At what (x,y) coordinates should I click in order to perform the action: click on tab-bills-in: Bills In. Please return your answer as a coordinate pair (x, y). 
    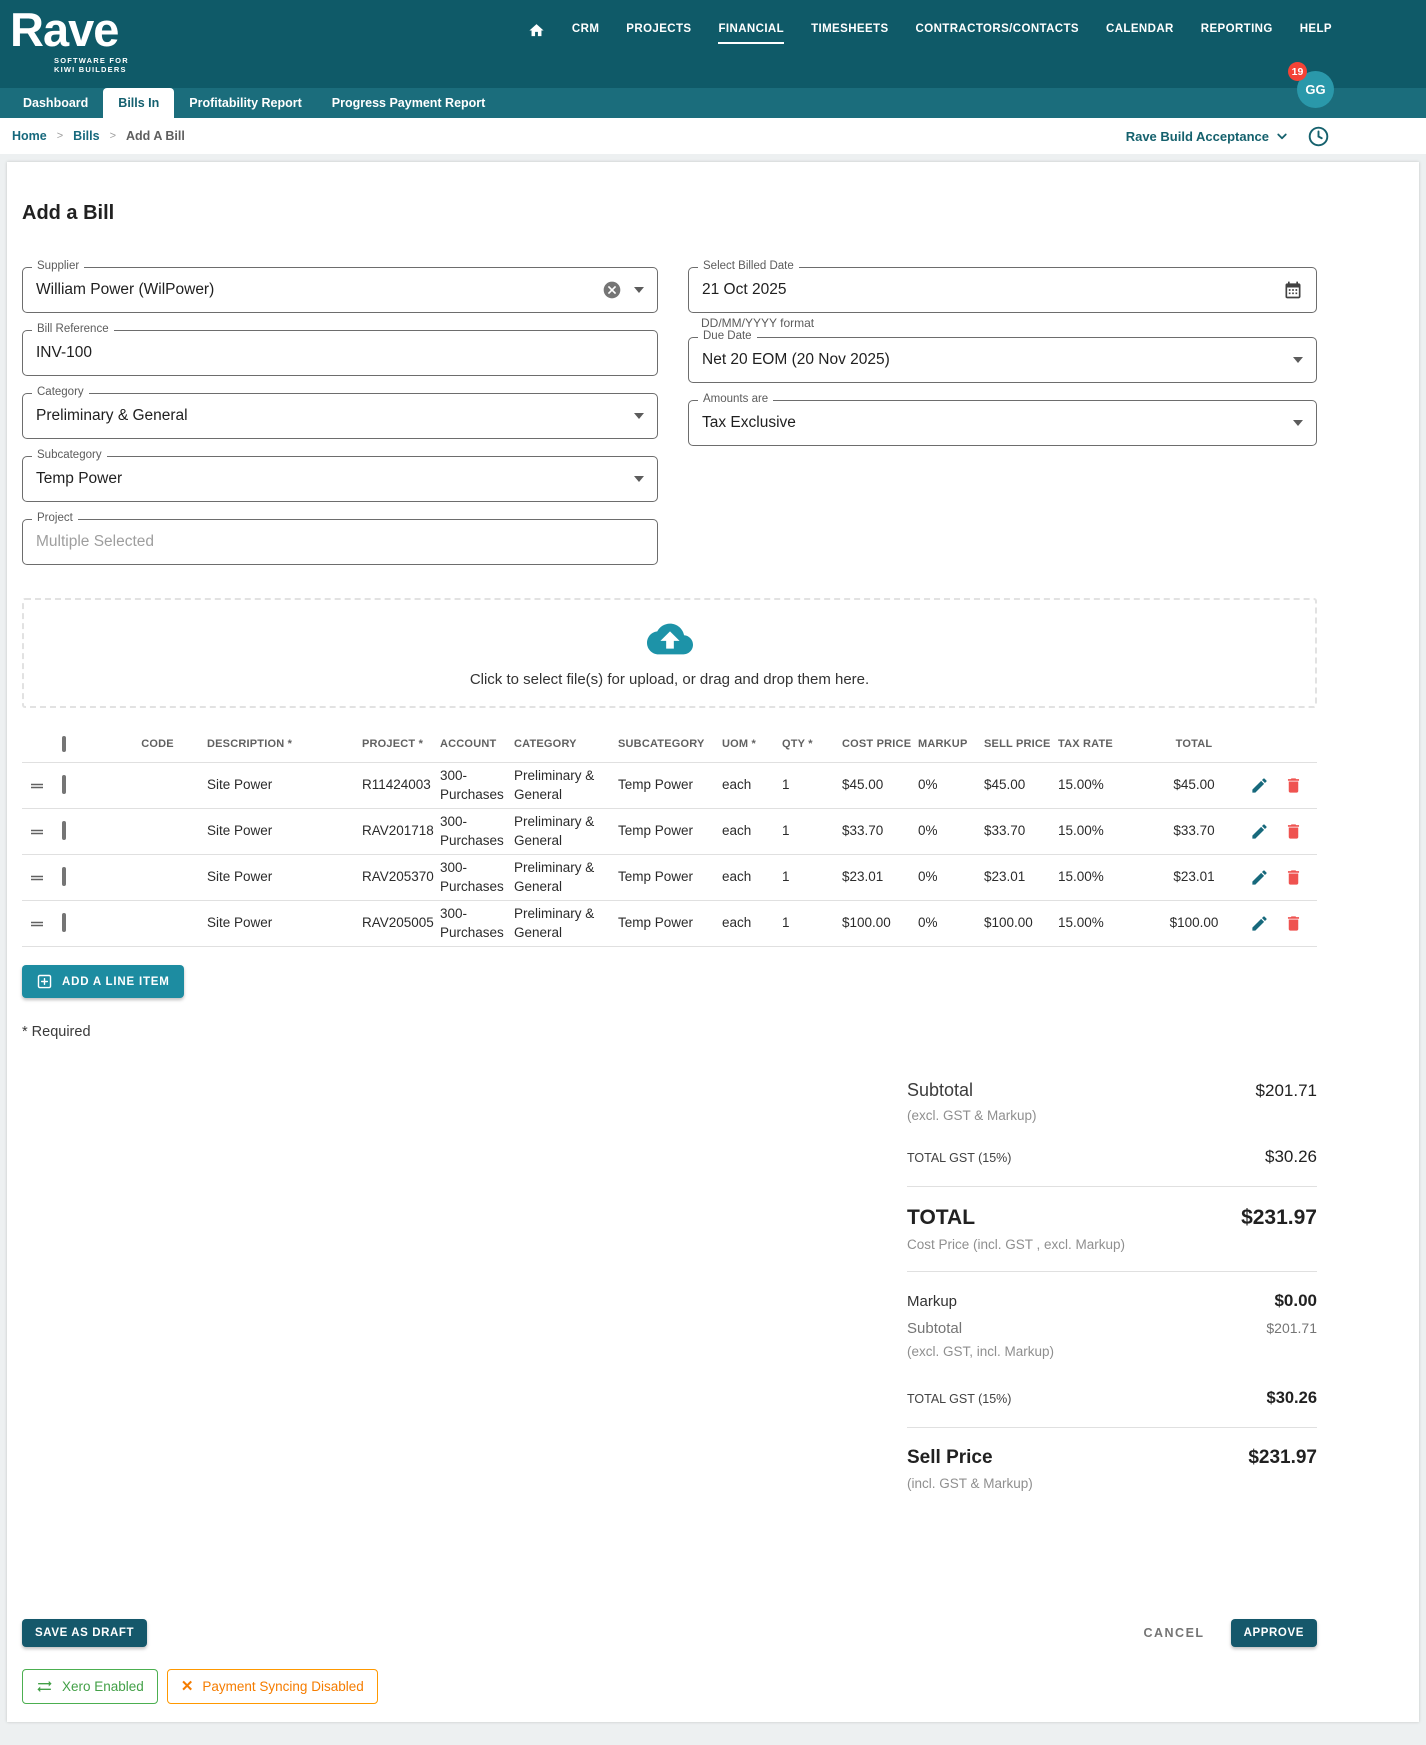
    Looking at the image, I should click on (139, 103).